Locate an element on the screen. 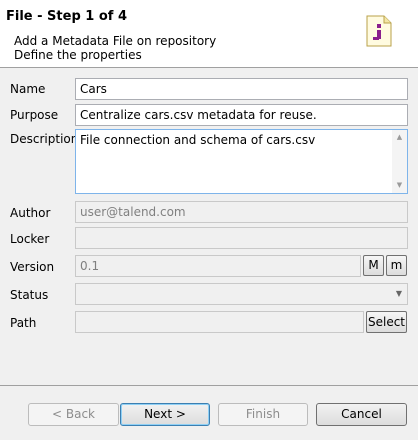 The image size is (418, 440). name-input: Cars is located at coordinates (241, 89).